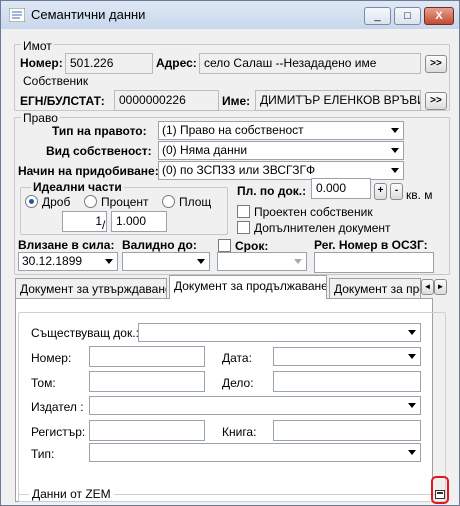 The height and width of the screenshot is (506, 460). I want to click on valid-to-label: Валидно до:, so click(159, 245).